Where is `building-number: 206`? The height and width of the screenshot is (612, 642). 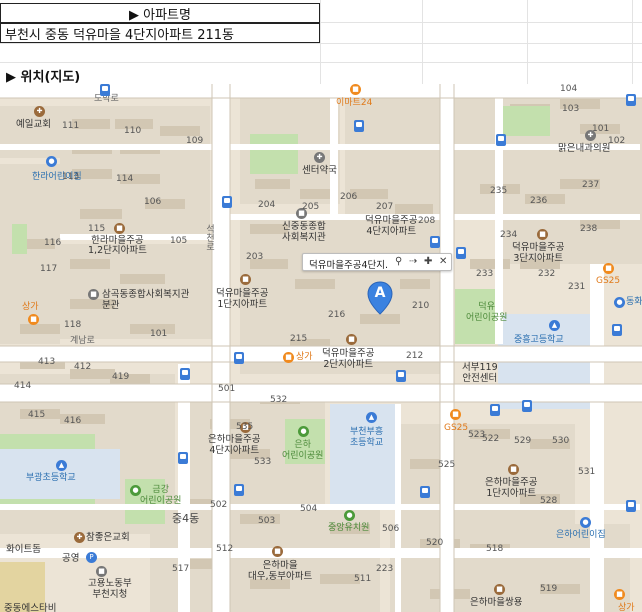
building-number: 206 is located at coordinates (349, 197).